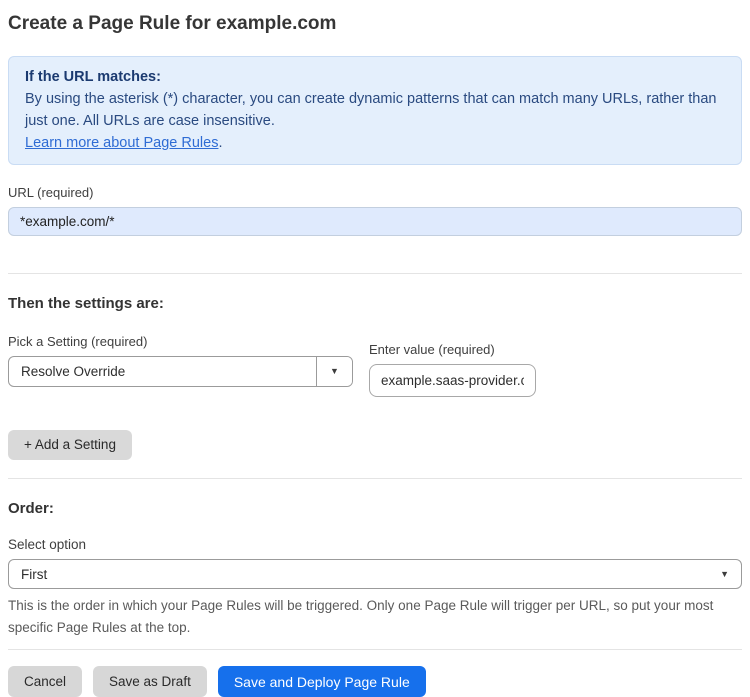 Image resolution: width=750 pixels, height=697 pixels. Describe the element at coordinates (121, 143) in the screenshot. I see `learn-more-link: Learn more about Page Rules` at that location.